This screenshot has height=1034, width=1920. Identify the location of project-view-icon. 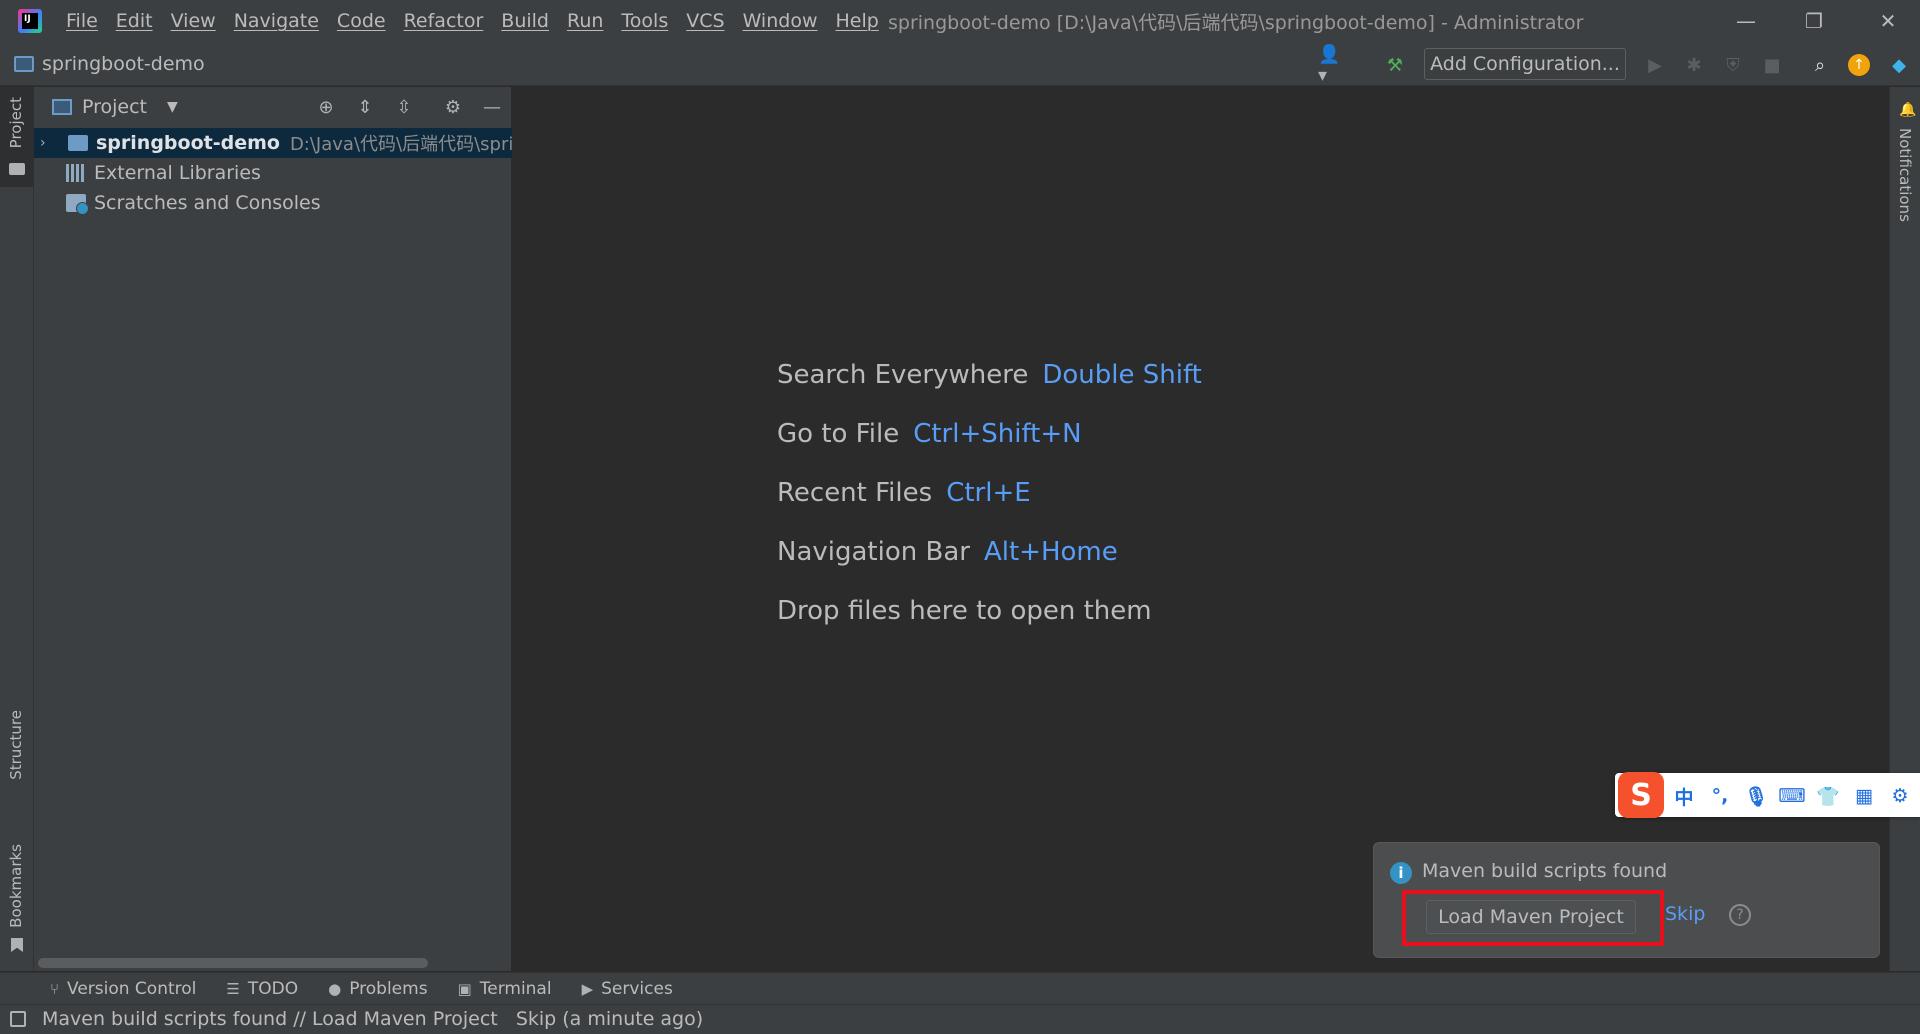
(62, 107).